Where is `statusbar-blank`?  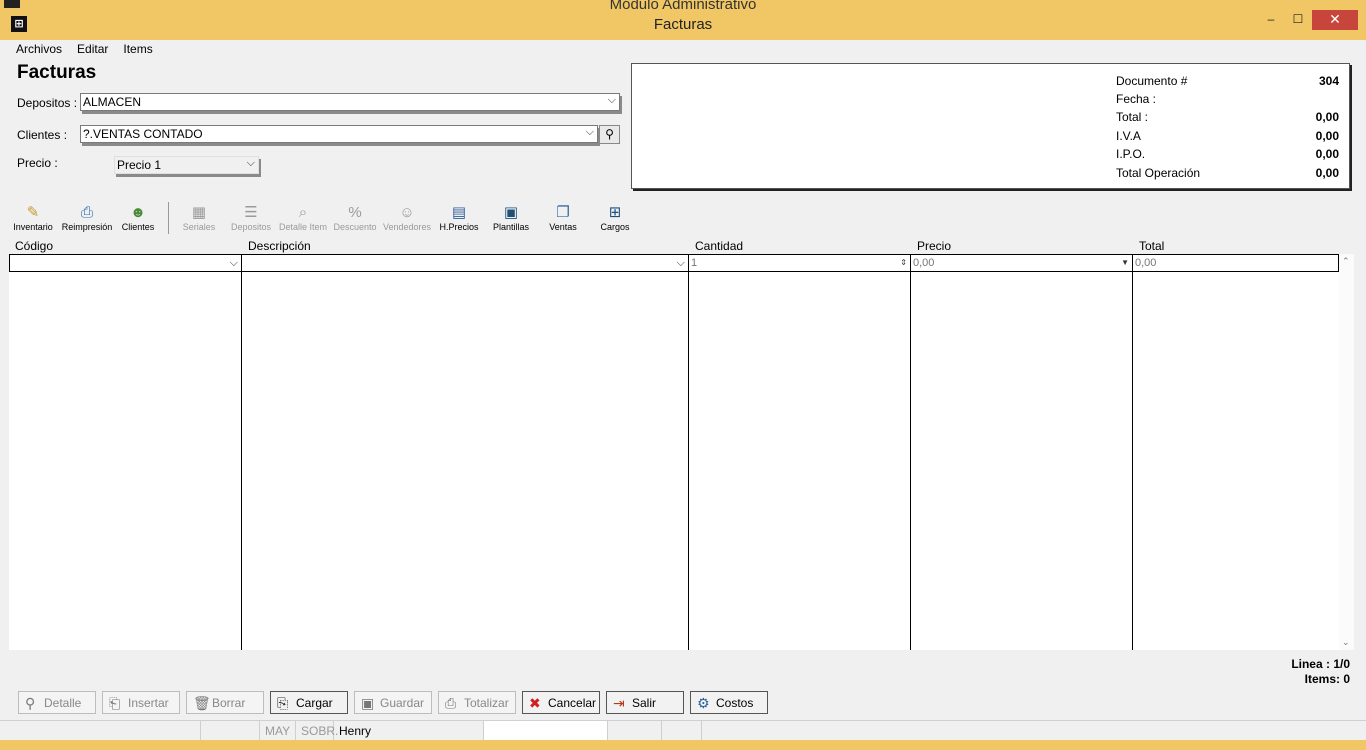 statusbar-blank is located at coordinates (230, 731).